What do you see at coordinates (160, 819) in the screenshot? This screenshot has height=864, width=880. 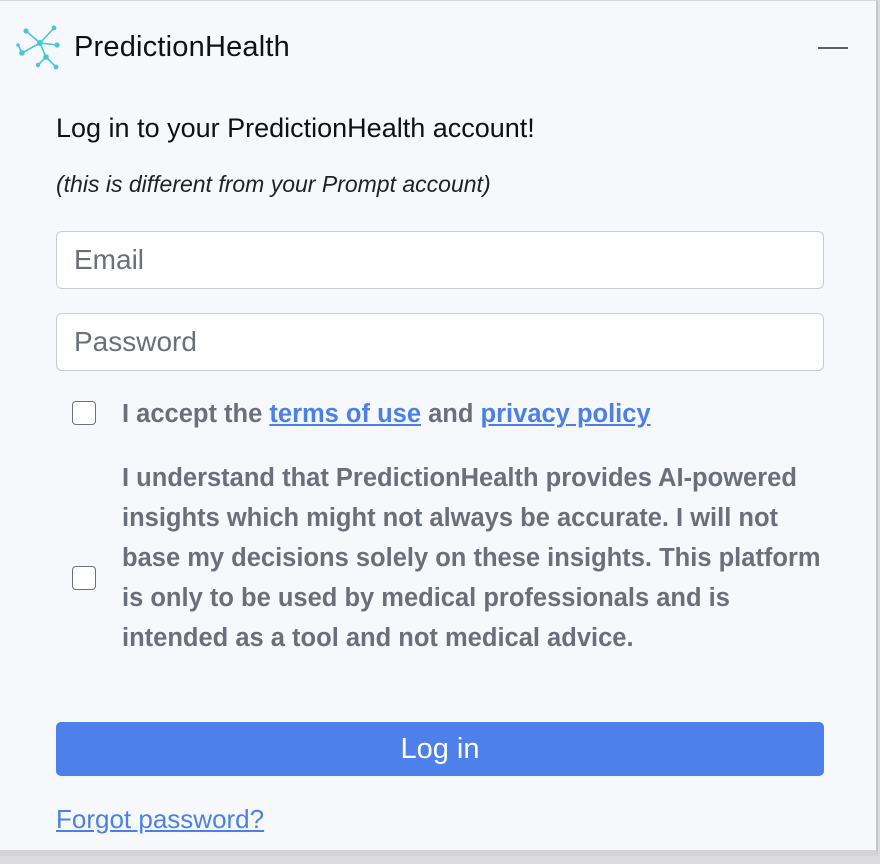 I see `forgot-password-link: Forgot password?` at bounding box center [160, 819].